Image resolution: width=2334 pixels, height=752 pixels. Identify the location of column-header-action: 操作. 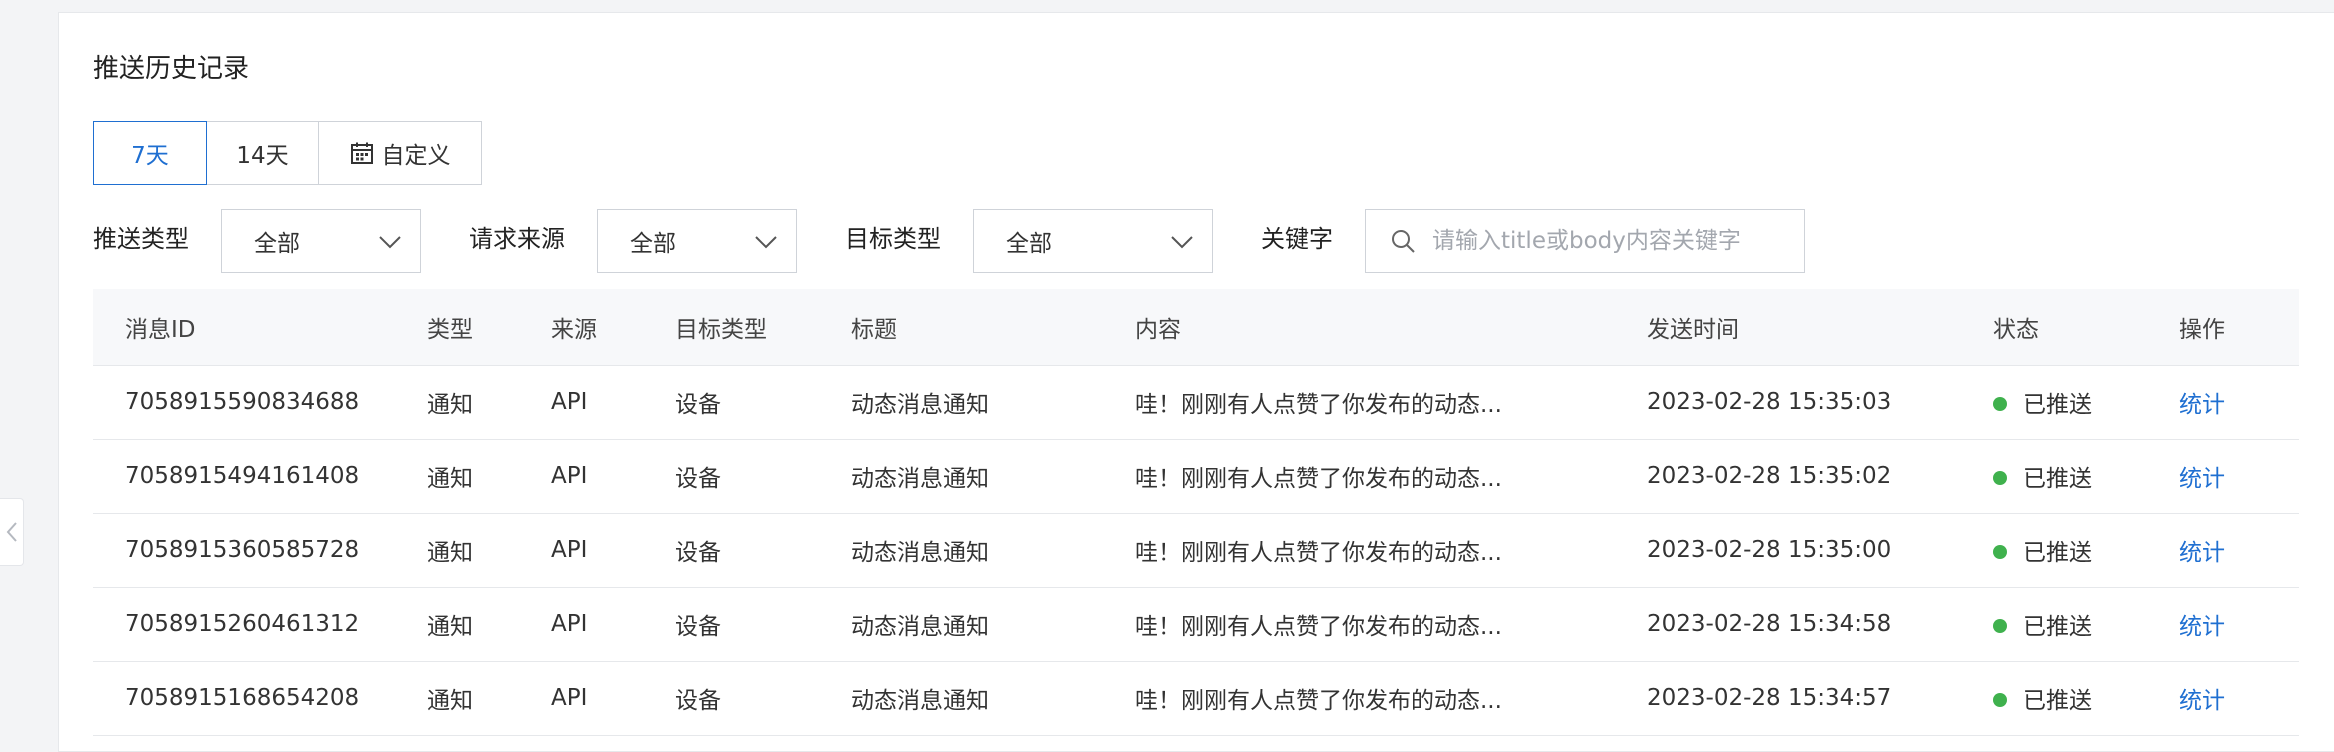
(2239, 327).